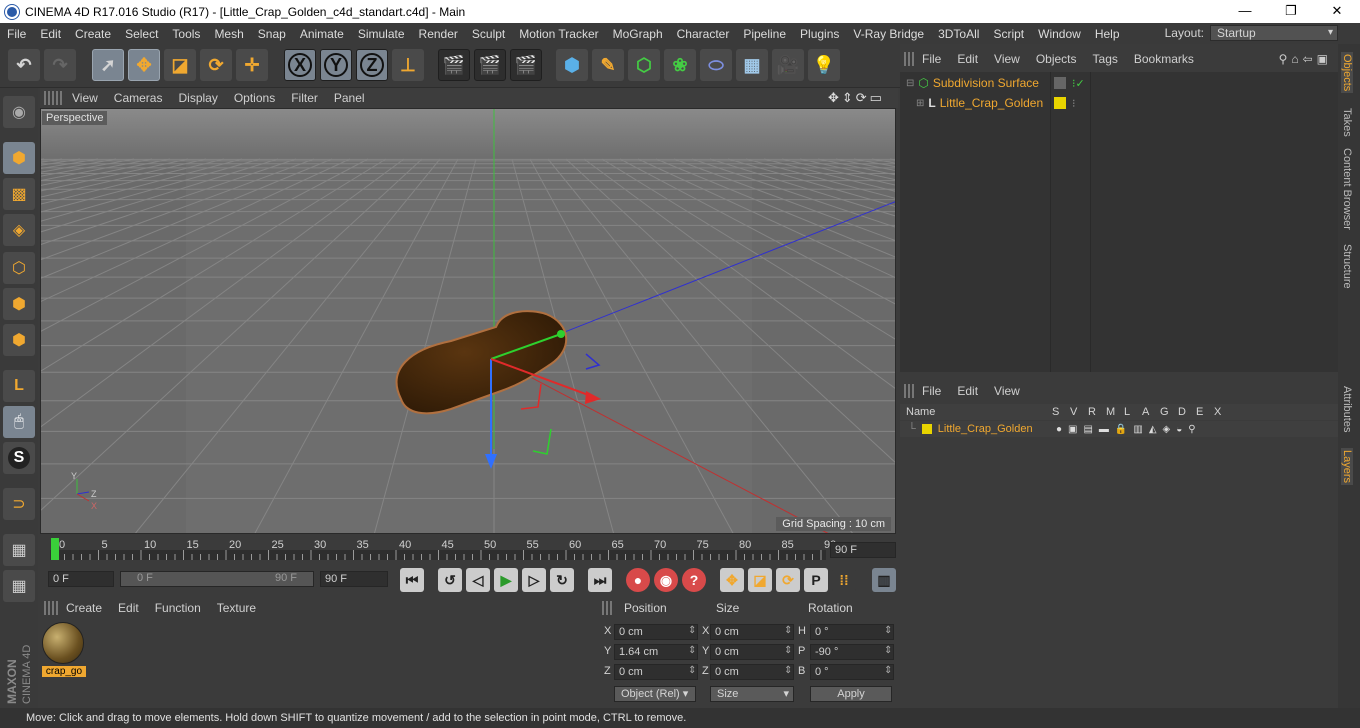 The image size is (1360, 728). I want to click on start-frame-field: 0 F, so click(81, 579).